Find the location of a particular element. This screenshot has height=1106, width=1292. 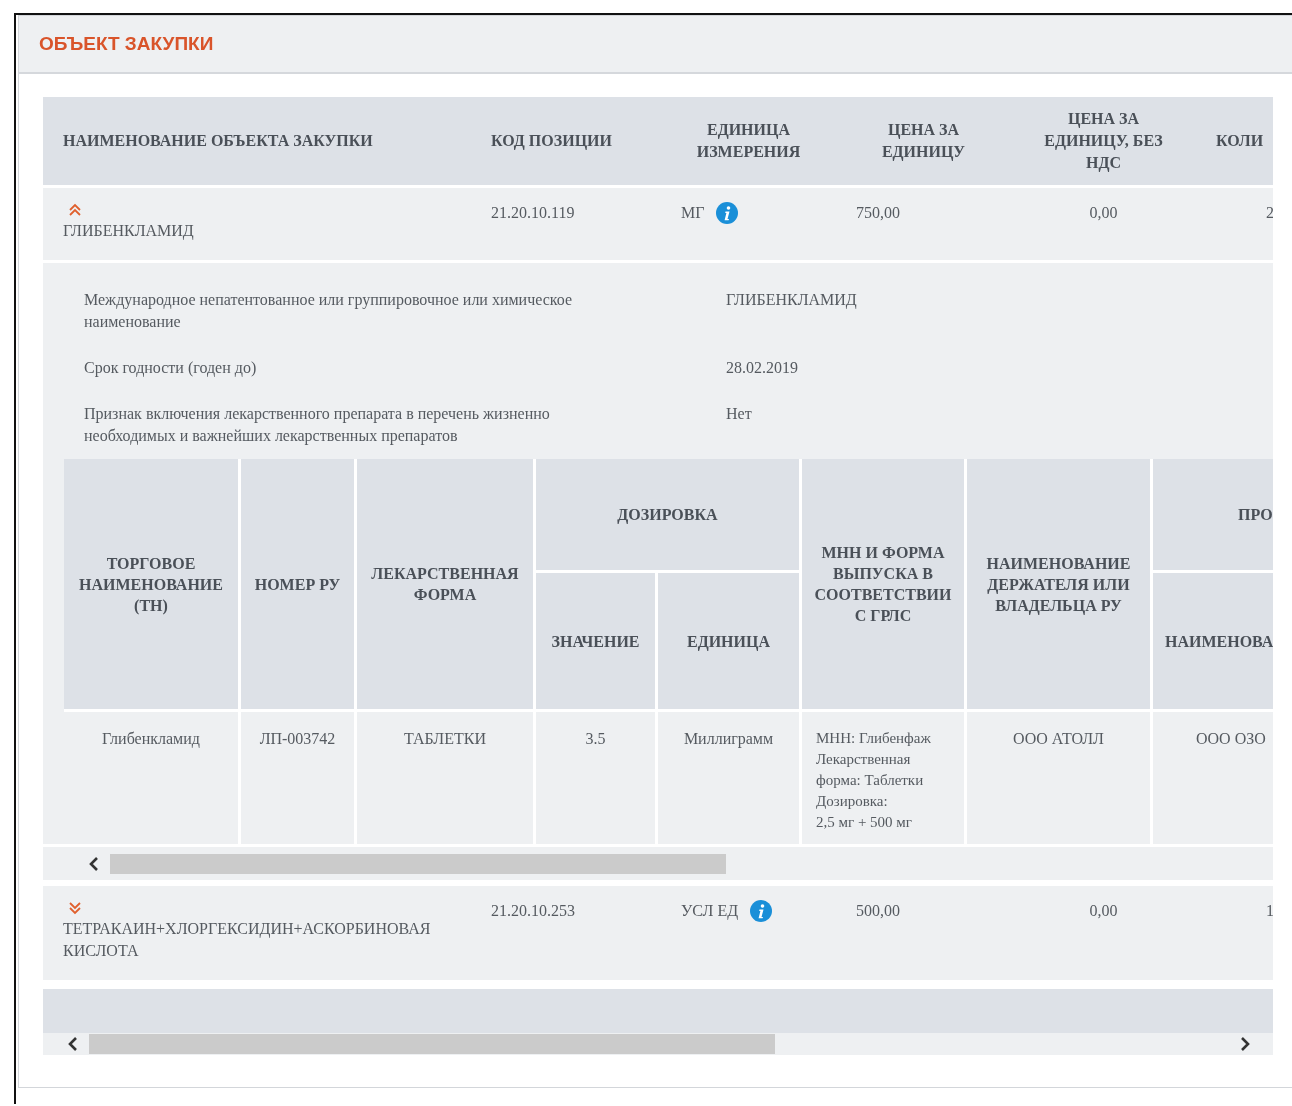

table-cell: ЛП-003742 is located at coordinates (297, 778).